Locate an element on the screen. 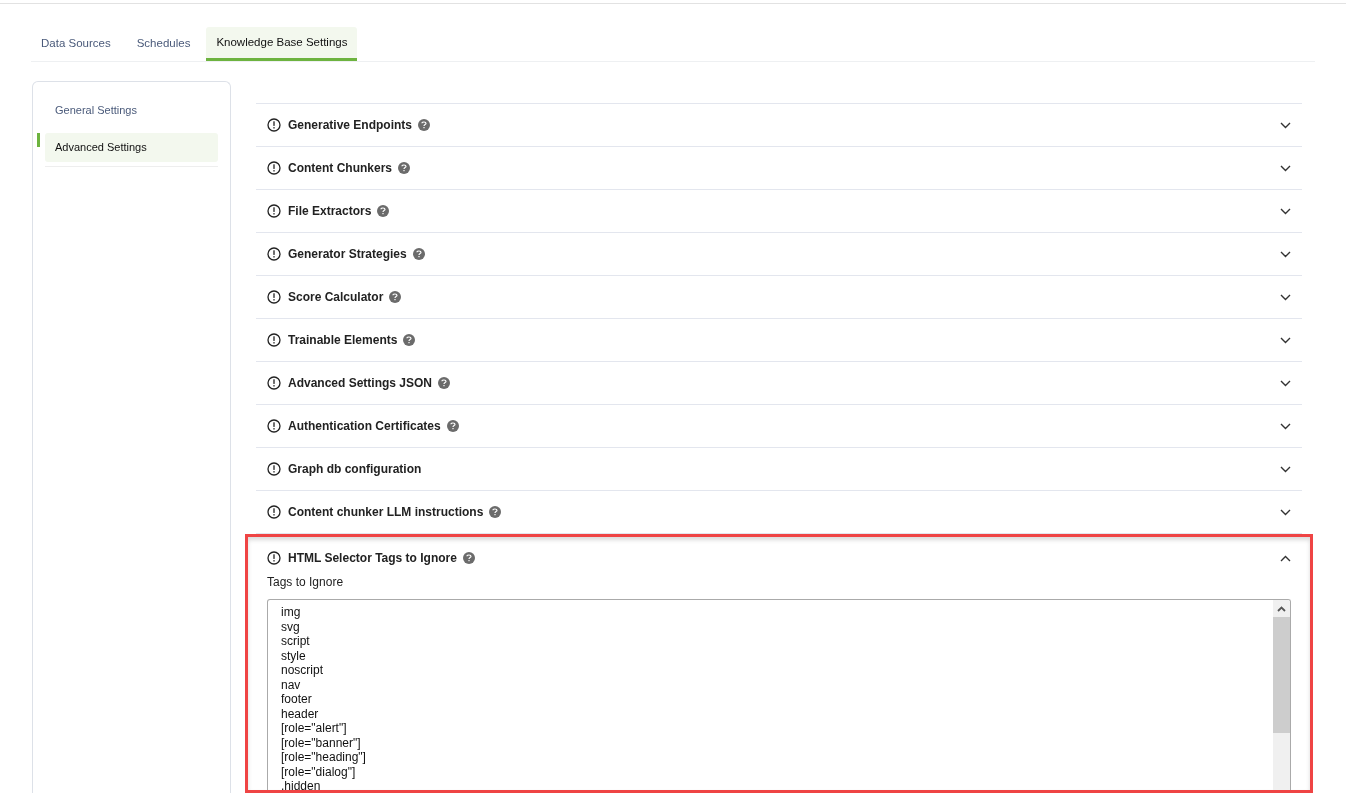 The width and height of the screenshot is (1346, 793). section-title: Authentication Certificates is located at coordinates (364, 426).